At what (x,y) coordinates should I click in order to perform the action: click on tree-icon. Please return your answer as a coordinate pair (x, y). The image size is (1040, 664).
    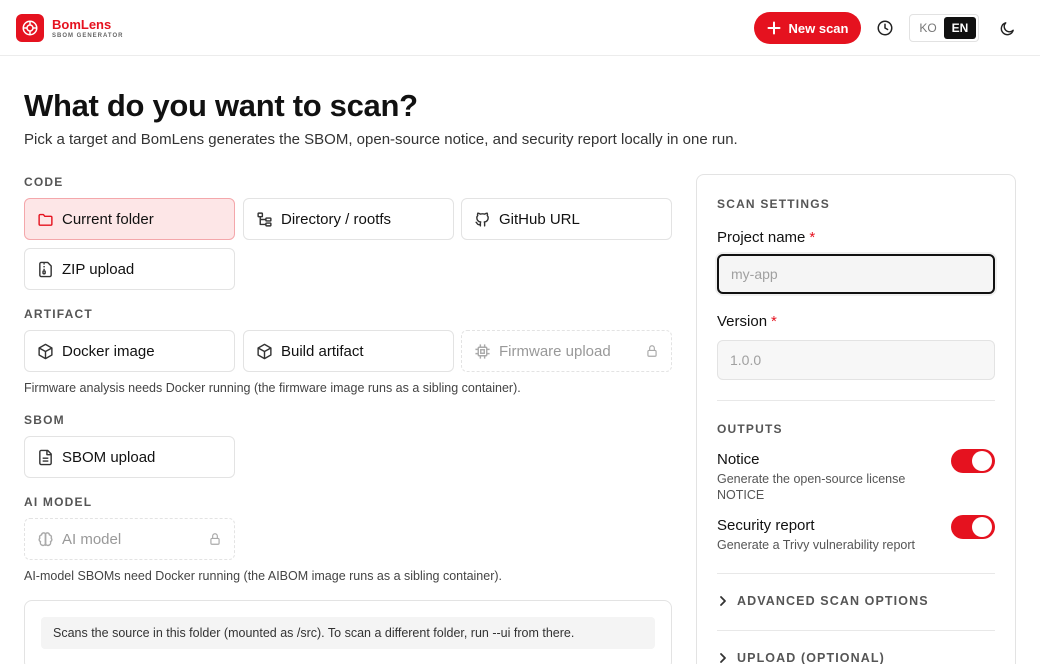
    Looking at the image, I should click on (264, 219).